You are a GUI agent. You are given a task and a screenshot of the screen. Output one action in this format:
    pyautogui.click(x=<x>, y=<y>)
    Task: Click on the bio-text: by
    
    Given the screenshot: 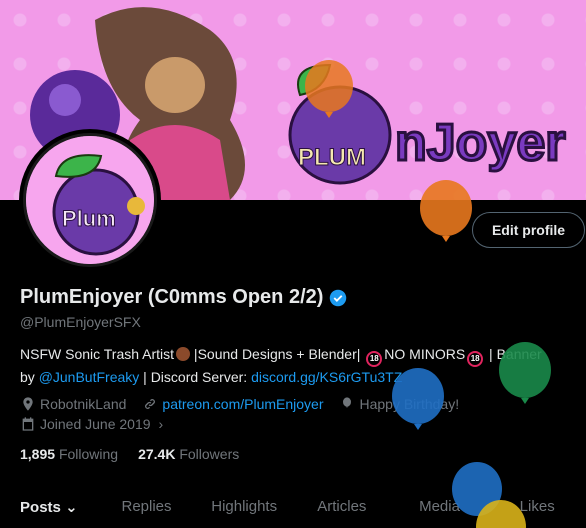 What is the action you would take?
    pyautogui.click(x=29, y=377)
    